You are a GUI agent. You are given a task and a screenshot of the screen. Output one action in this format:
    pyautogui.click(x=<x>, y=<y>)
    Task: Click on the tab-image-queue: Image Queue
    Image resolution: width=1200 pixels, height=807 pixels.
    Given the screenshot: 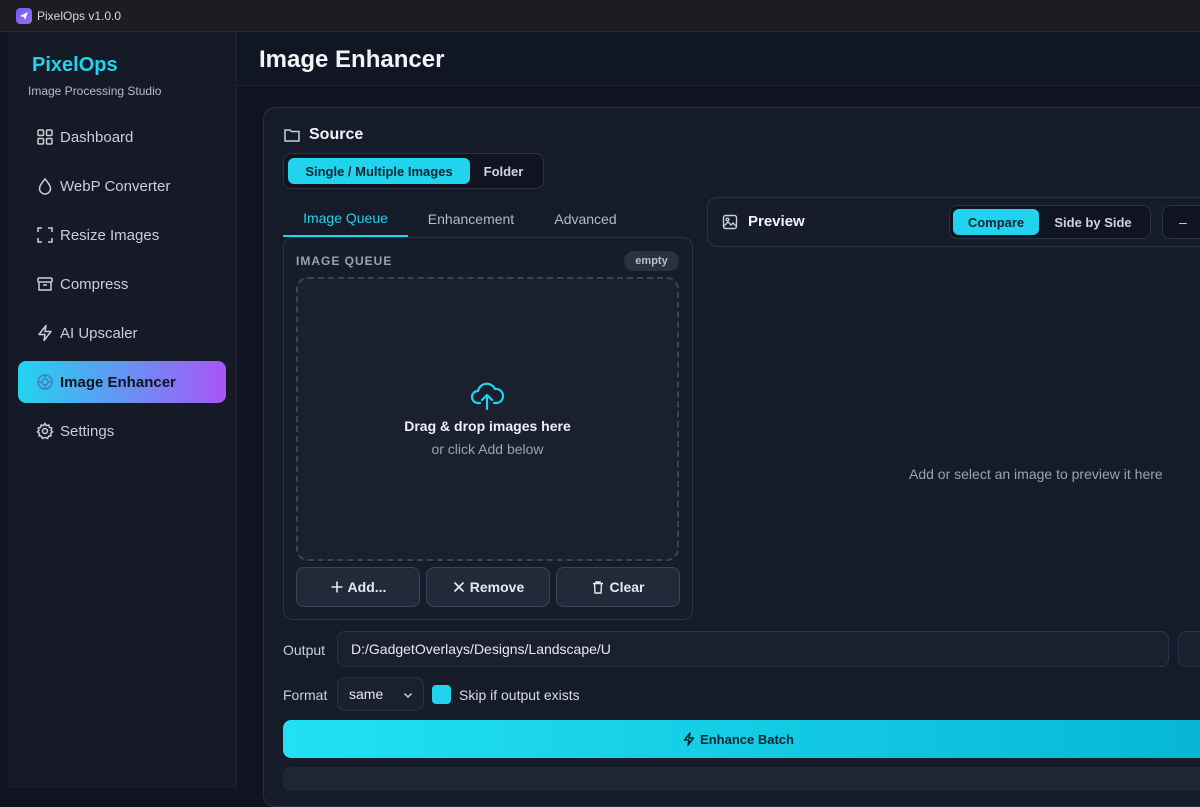 What is the action you would take?
    pyautogui.click(x=345, y=218)
    